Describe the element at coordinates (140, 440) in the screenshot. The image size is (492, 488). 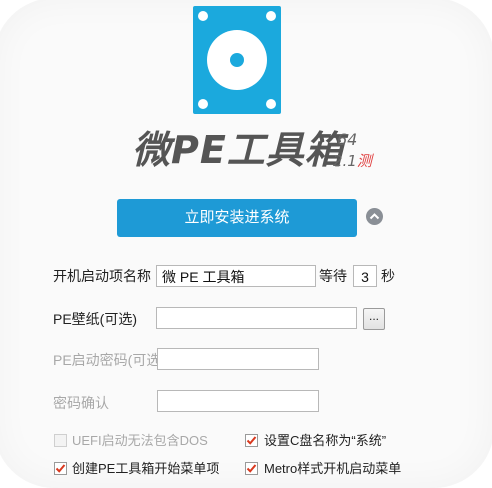
I see `uefi-no-dos-label: UEFI启动无法包含DOS` at that location.